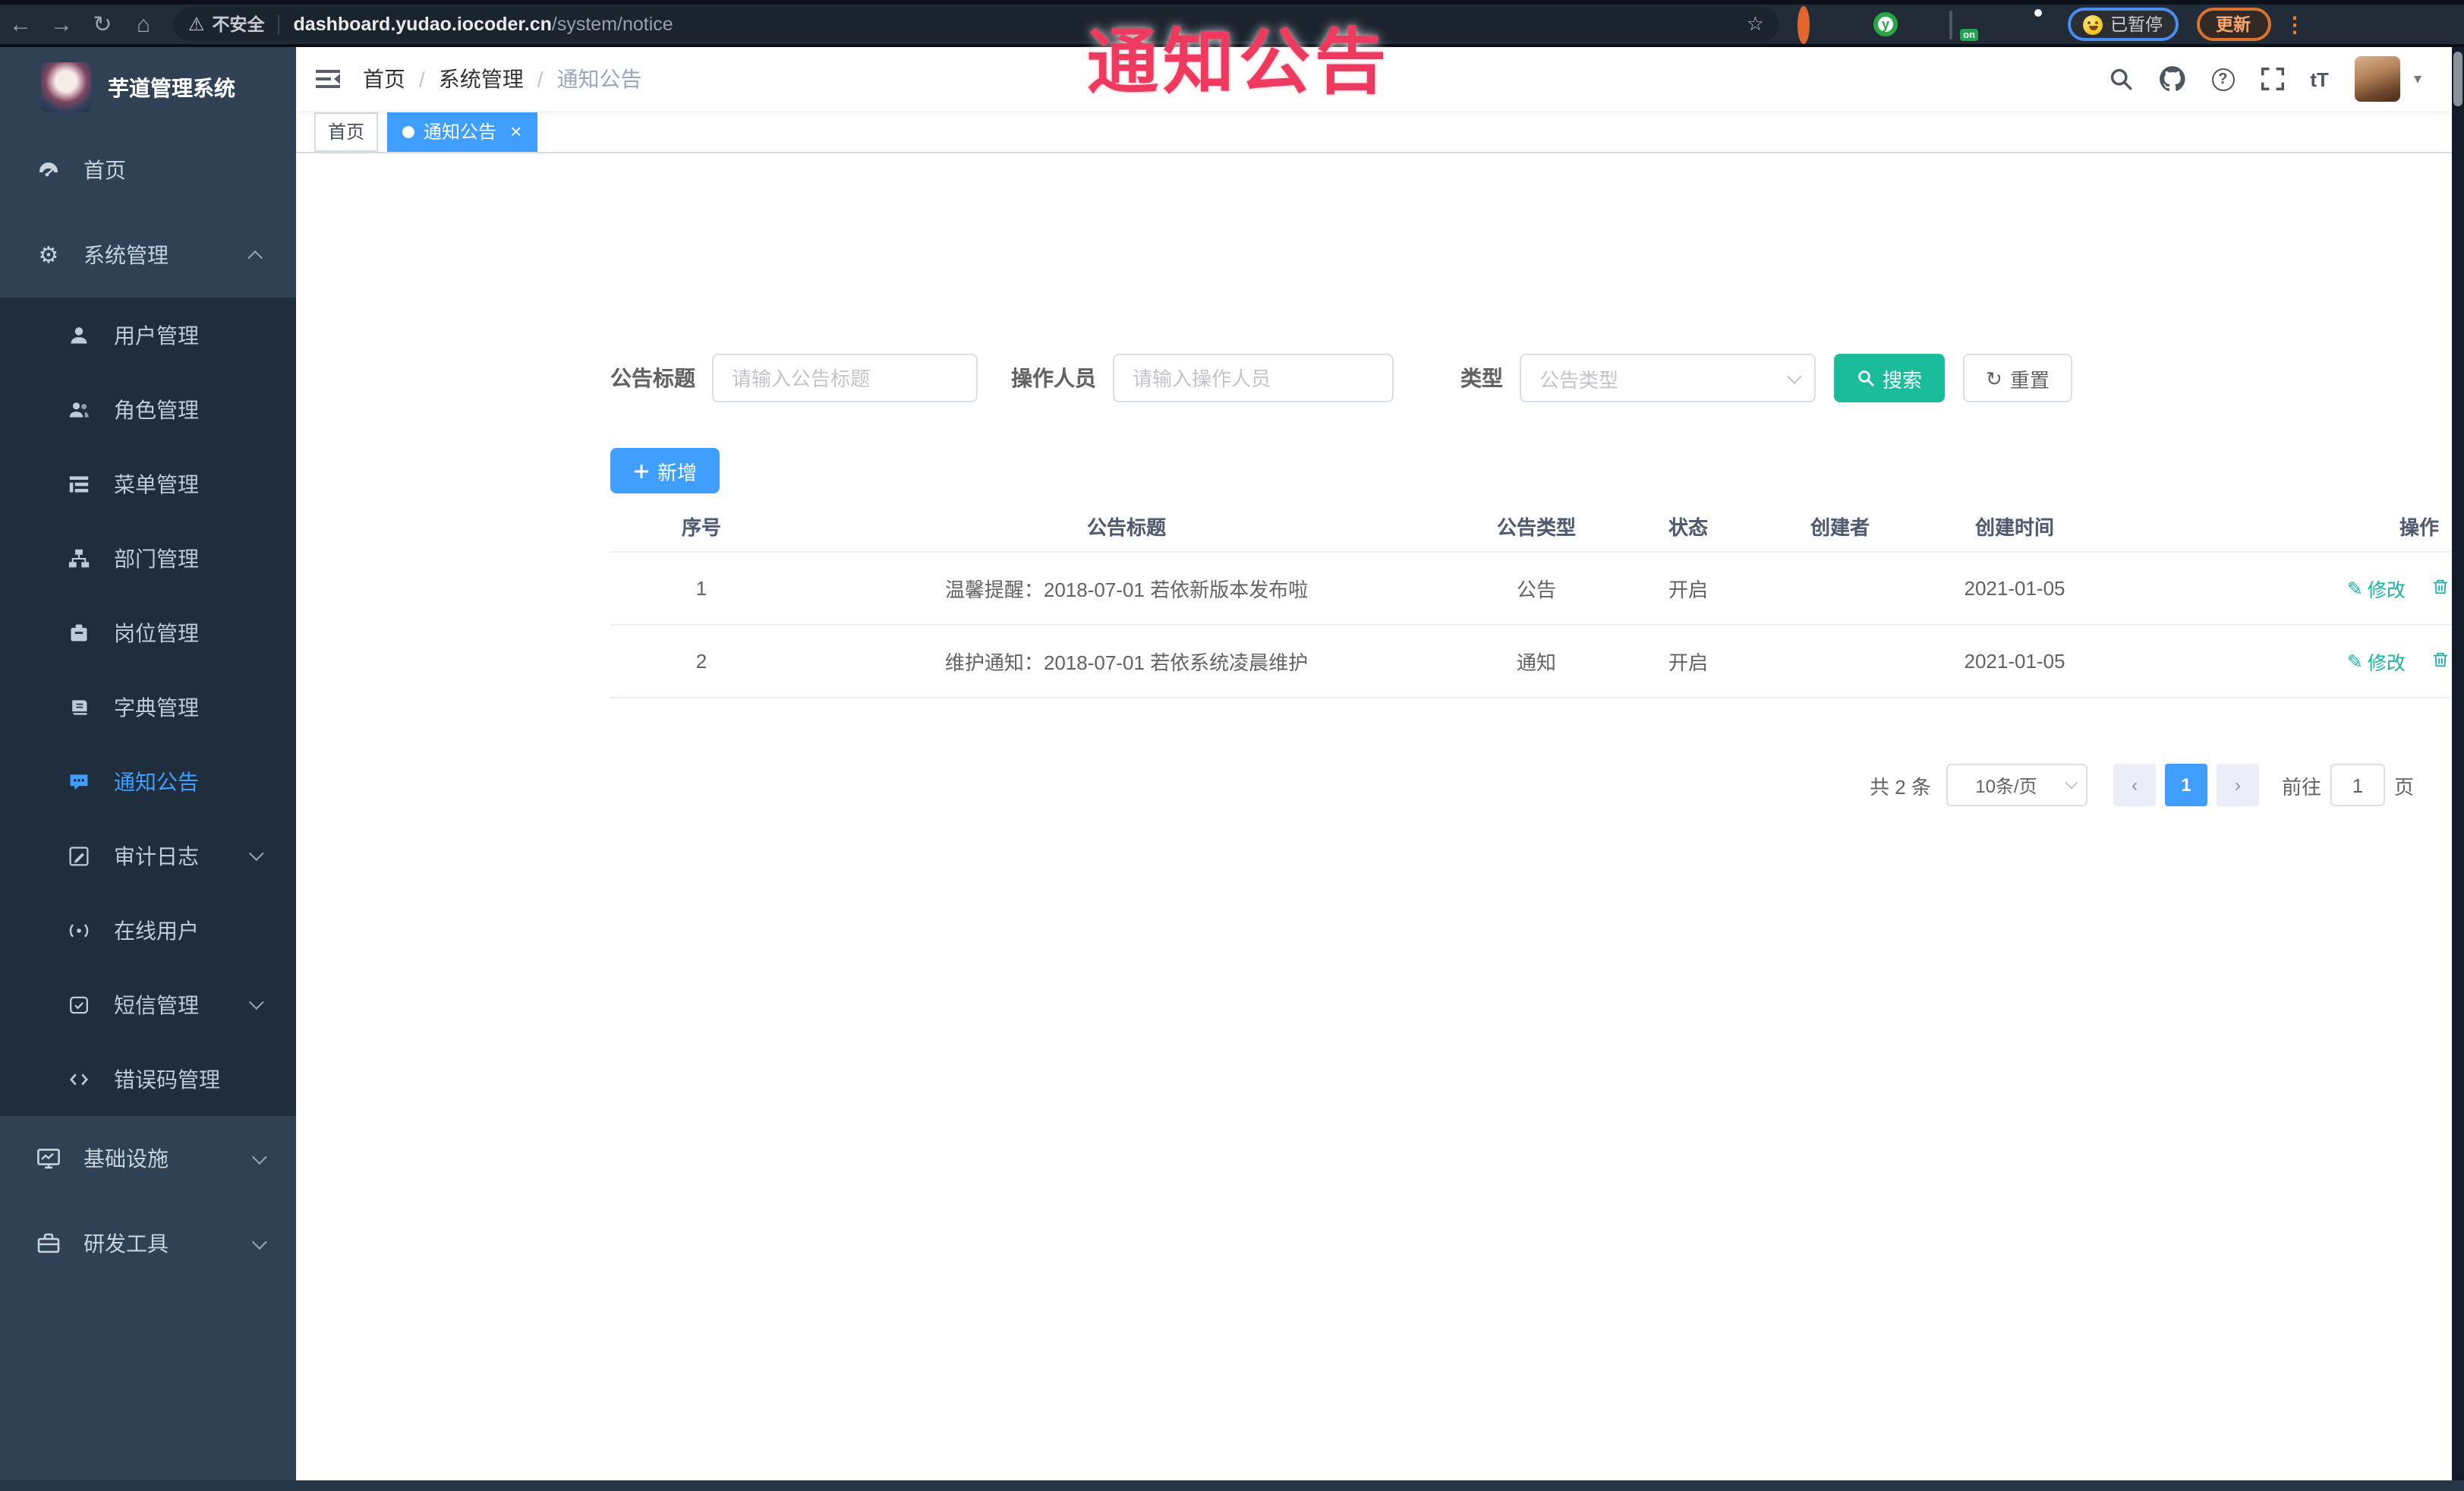  What do you see at coordinates (1890, 378) in the screenshot?
I see `search-button: 搜索` at bounding box center [1890, 378].